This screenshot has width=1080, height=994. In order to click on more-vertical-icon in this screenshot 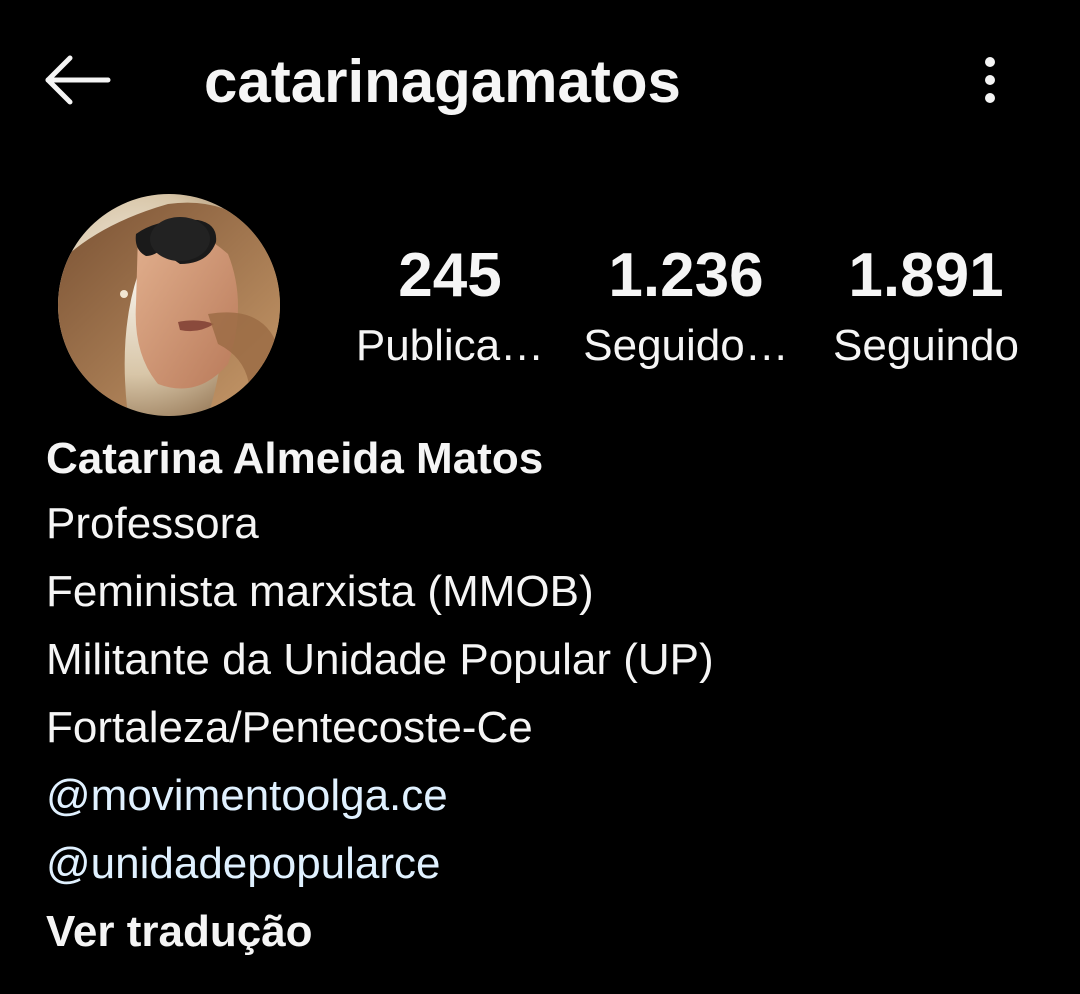, I will do `click(990, 80)`.